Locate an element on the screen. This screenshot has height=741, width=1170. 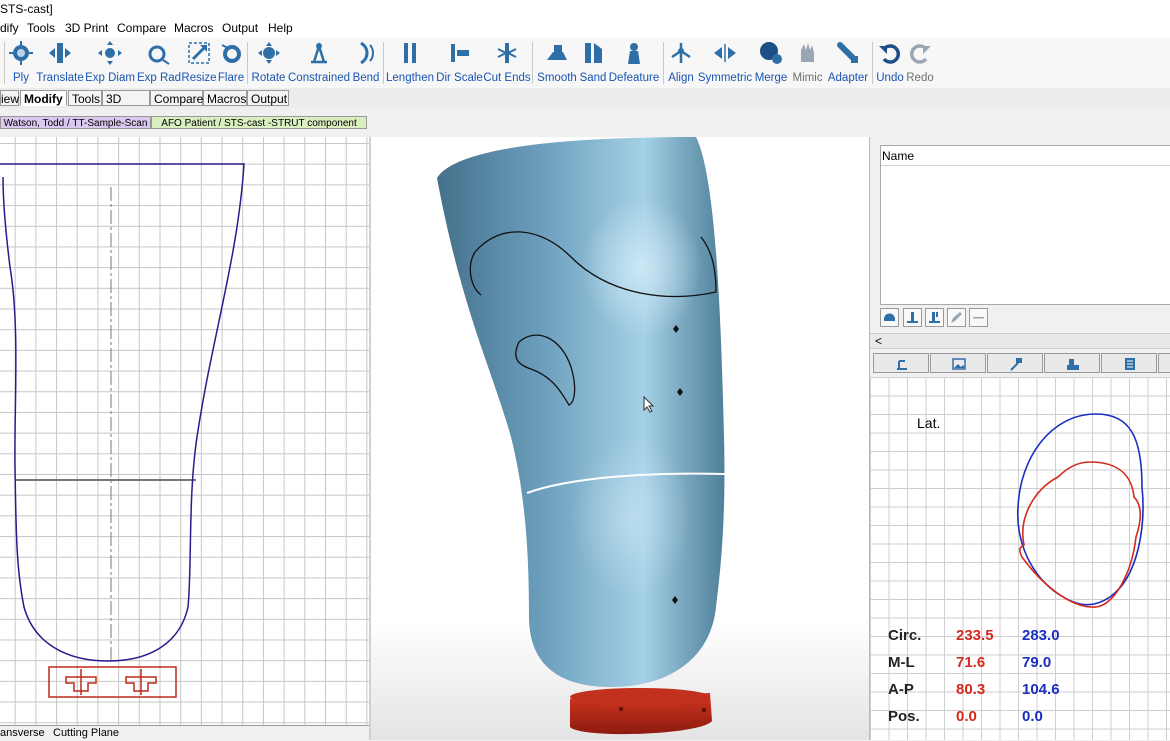
undo-icon is located at coordinates (889, 54).